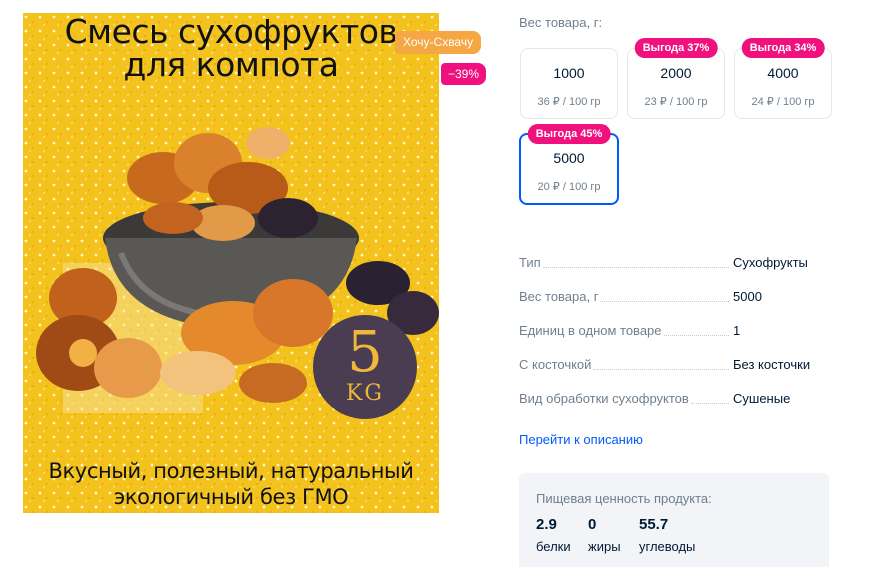  Describe the element at coordinates (464, 74) in the screenshot. I see `discount-sticker: −39%` at that location.